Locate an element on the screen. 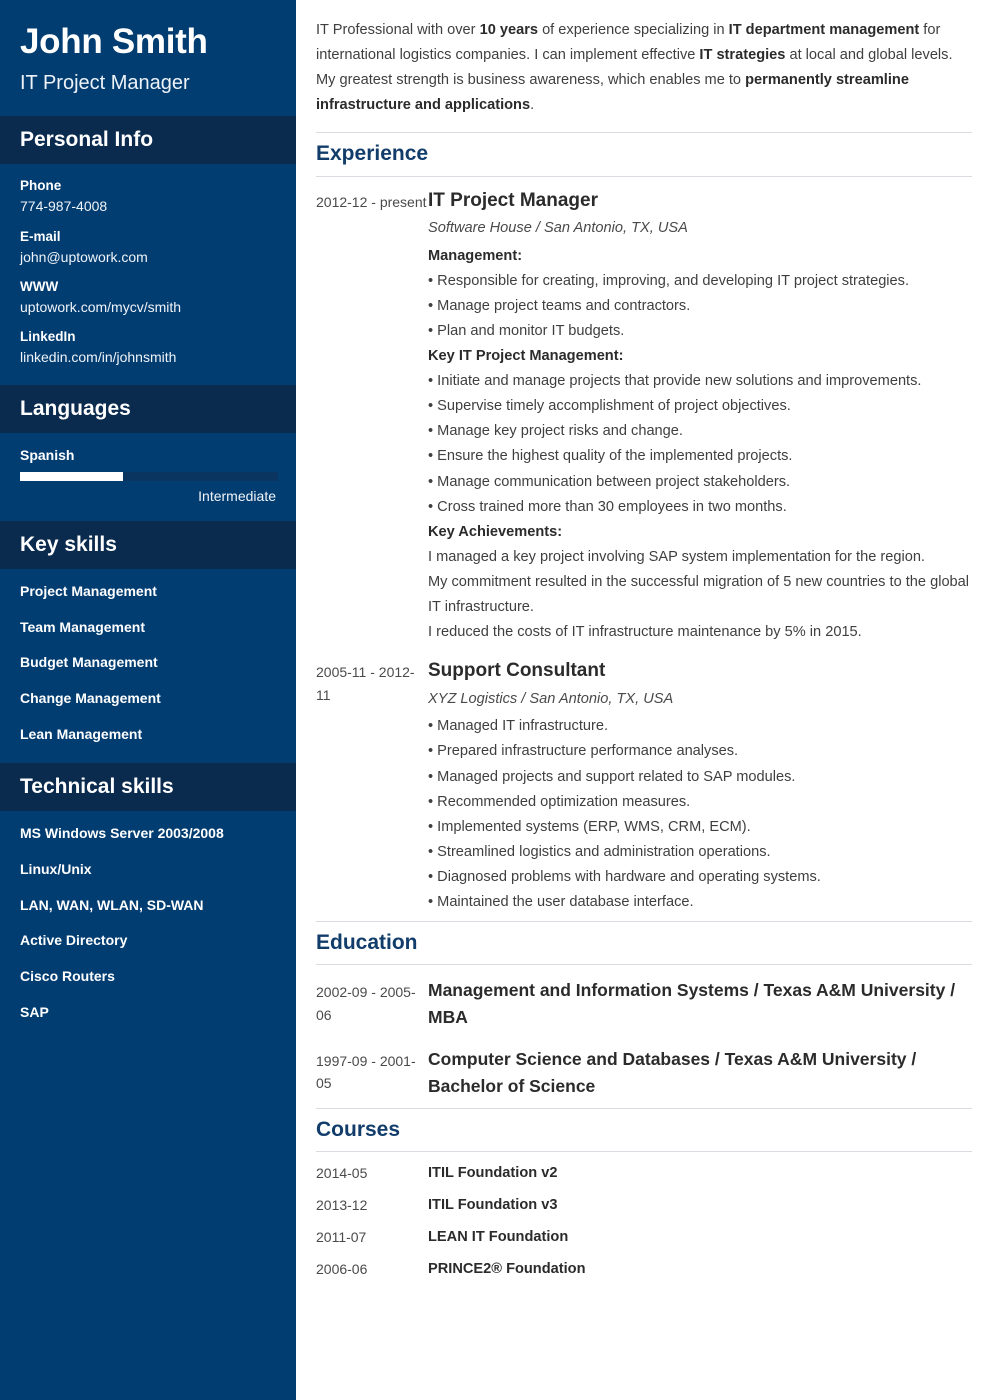 This screenshot has width=990, height=1400. contact-label: LinkedIn is located at coordinates (48, 337).